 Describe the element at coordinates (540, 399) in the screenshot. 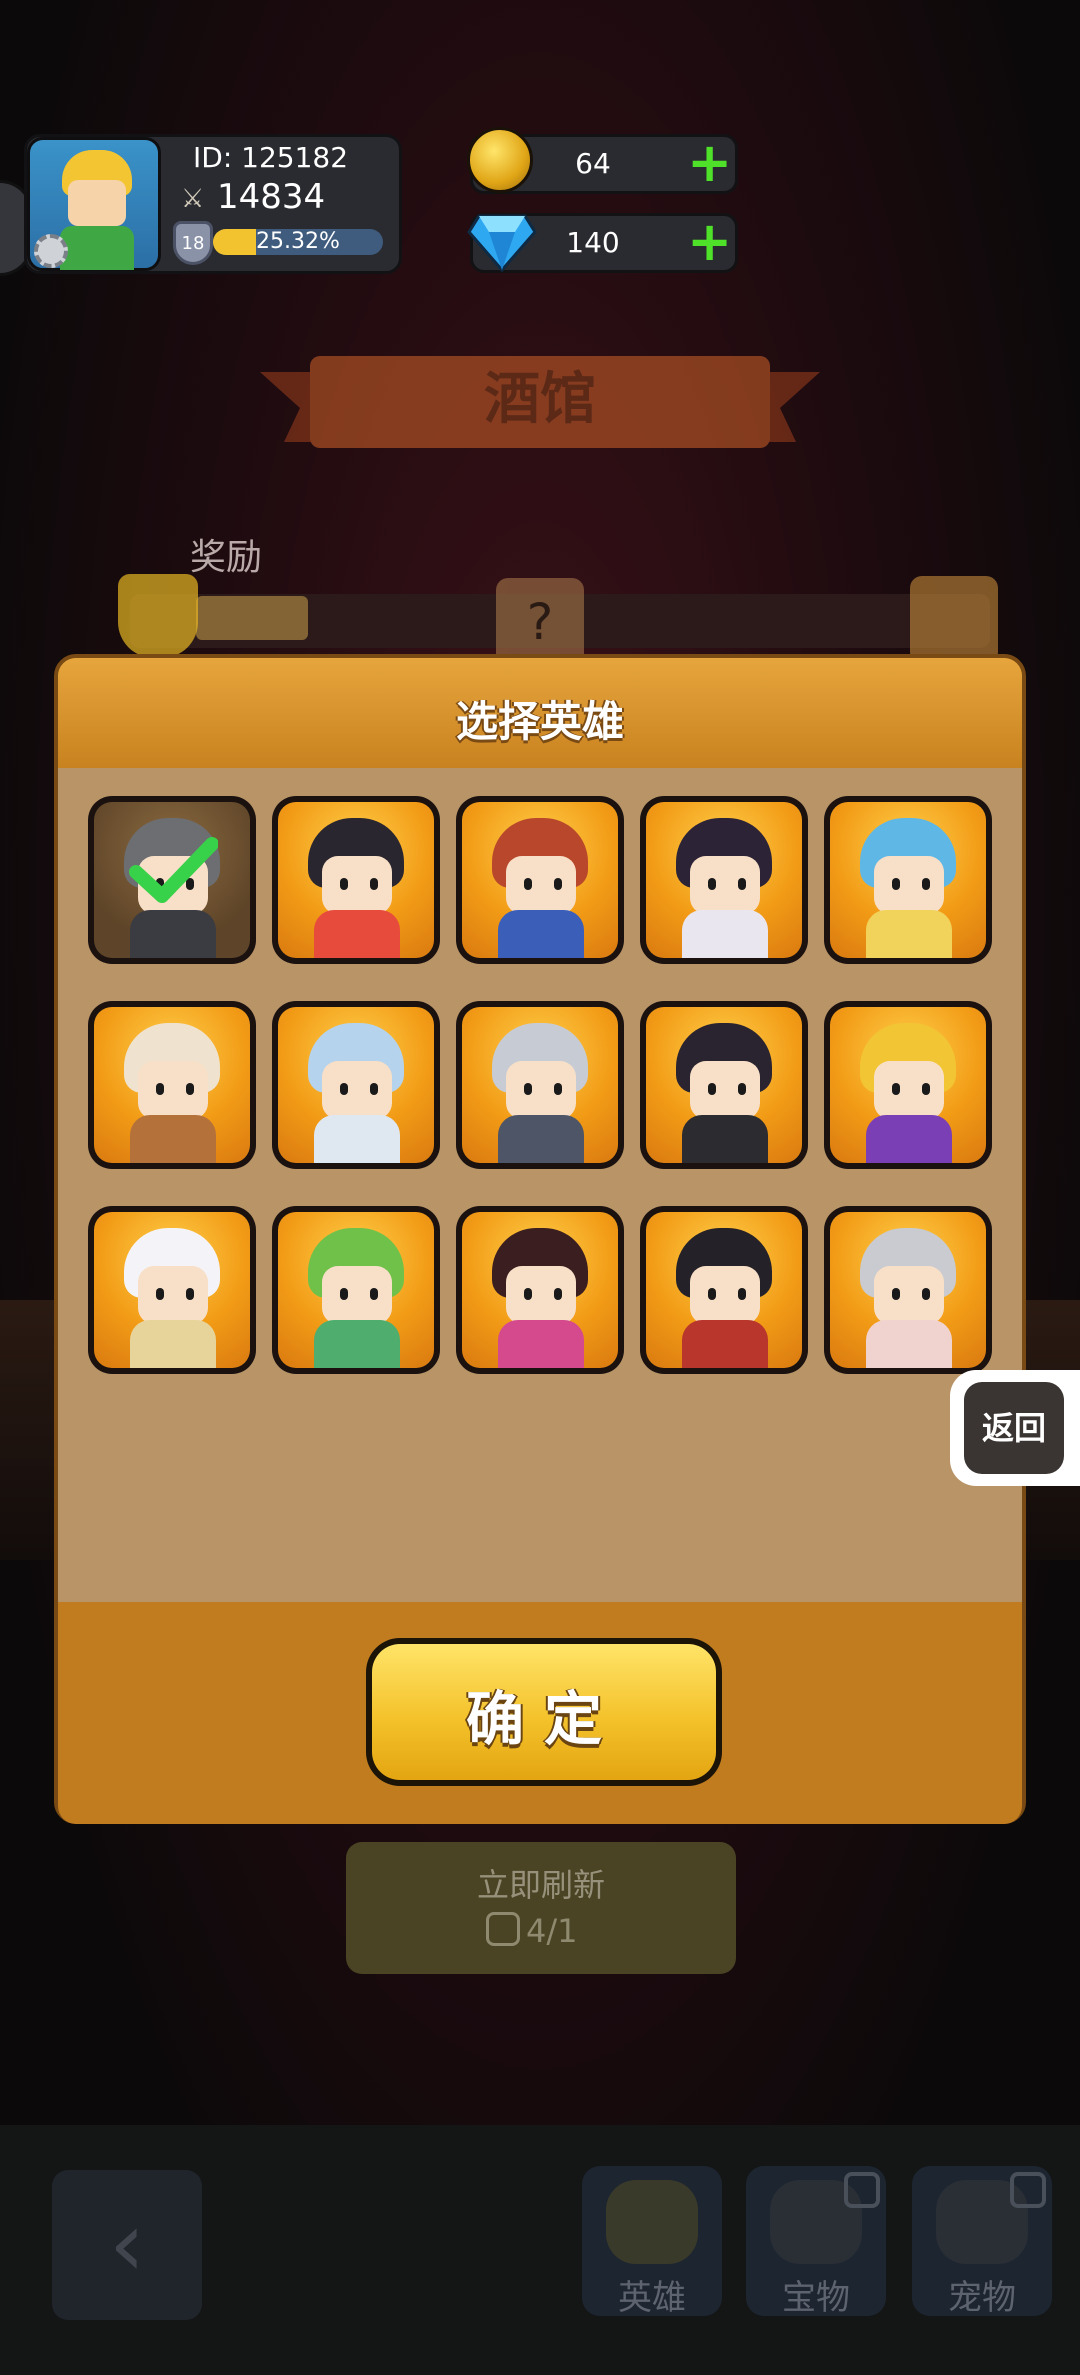

I see `tavern-title: 酒馆` at that location.